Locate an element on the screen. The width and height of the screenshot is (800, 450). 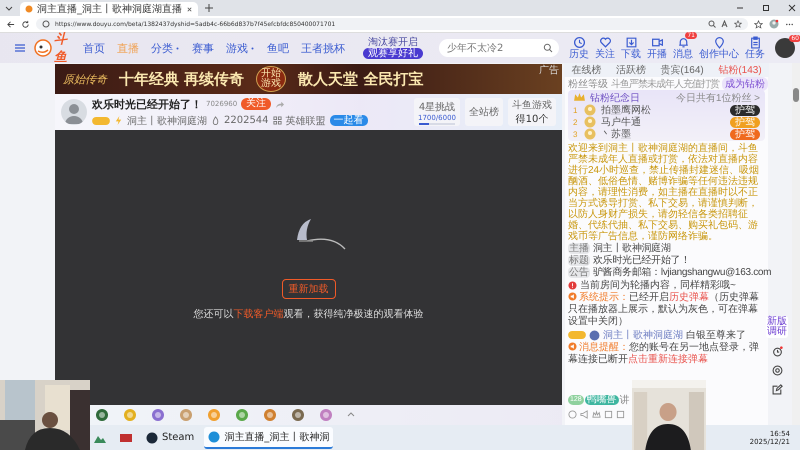
nav-link: 首页 is located at coordinates (94, 48).